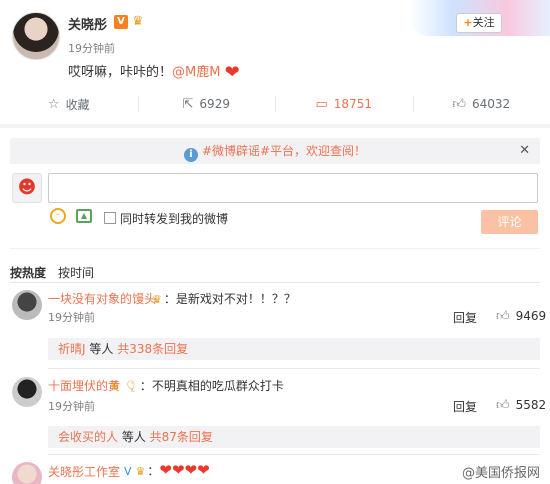 Image resolution: width=550 pixels, height=484 pixels. Describe the element at coordinates (321, 104) in the screenshot. I see `comment-icon: ▭` at that location.